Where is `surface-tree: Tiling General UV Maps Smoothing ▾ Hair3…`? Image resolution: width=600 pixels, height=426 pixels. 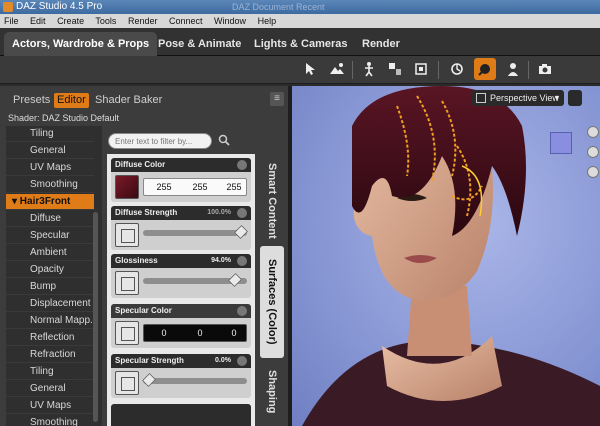 surface-tree: Tiling General UV Maps Smoothing ▾ Hair3… is located at coordinates (54, 276).